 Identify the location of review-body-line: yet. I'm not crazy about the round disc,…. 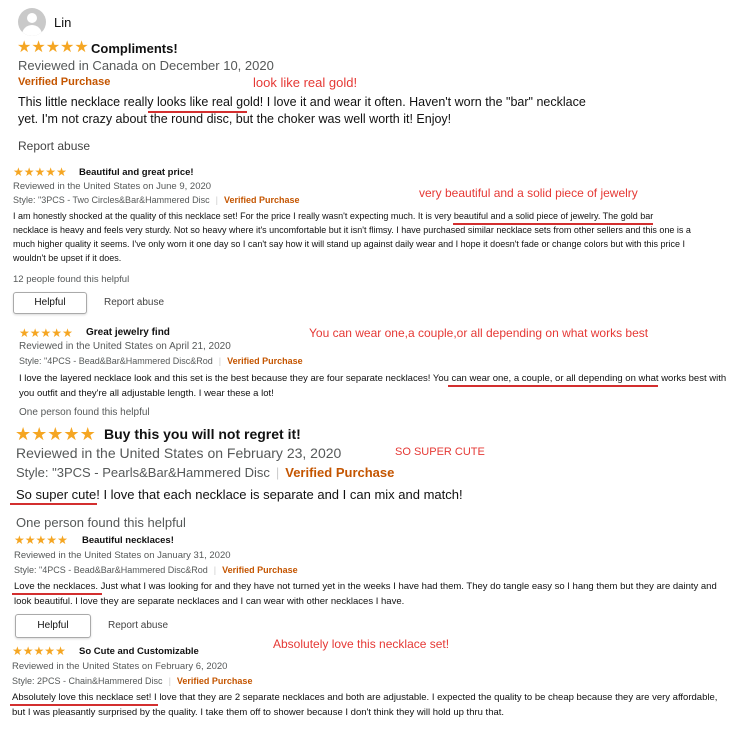
(235, 119).